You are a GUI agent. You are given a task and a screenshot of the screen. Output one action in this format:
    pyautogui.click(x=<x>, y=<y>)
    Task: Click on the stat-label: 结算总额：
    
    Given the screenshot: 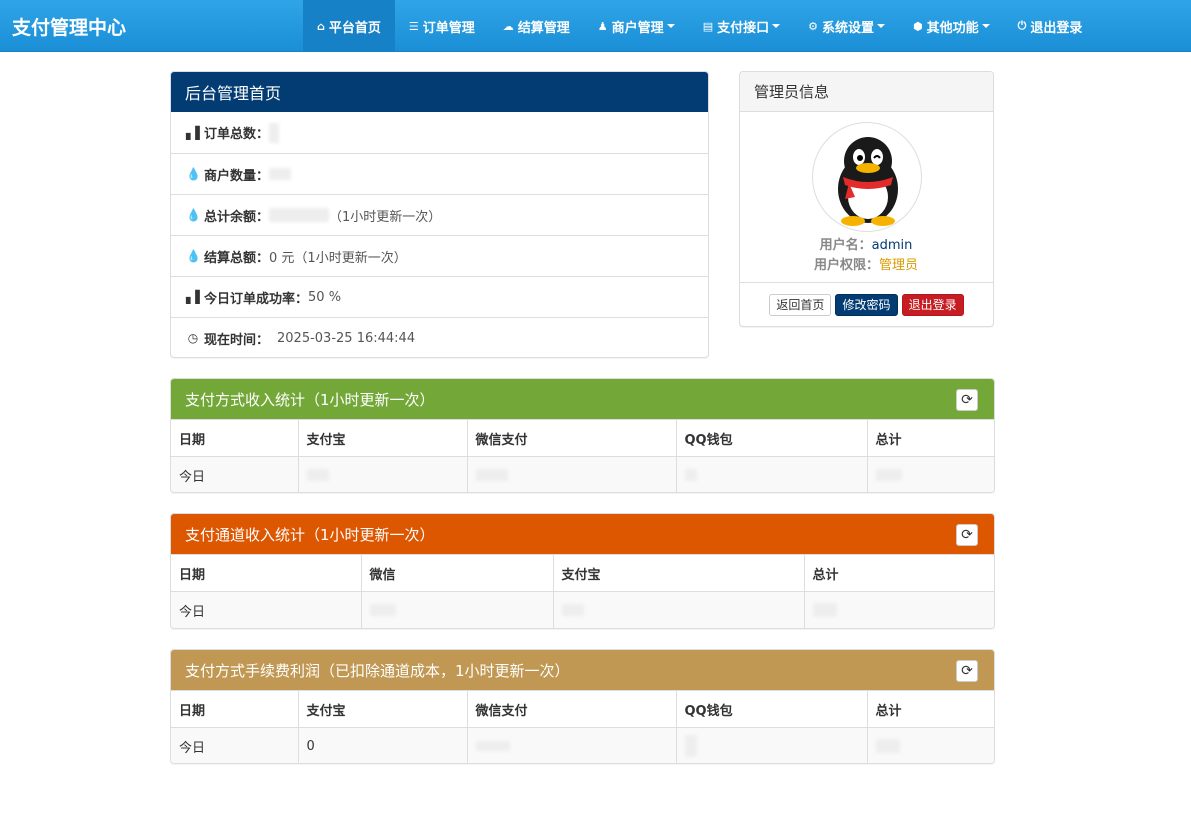 What is the action you would take?
    pyautogui.click(x=237, y=258)
    